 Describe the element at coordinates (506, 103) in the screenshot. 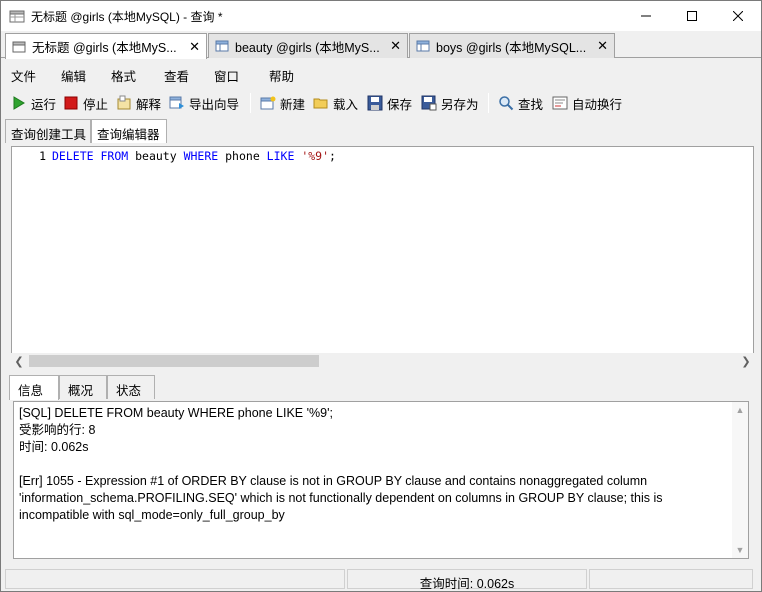

I see `search-icon` at that location.